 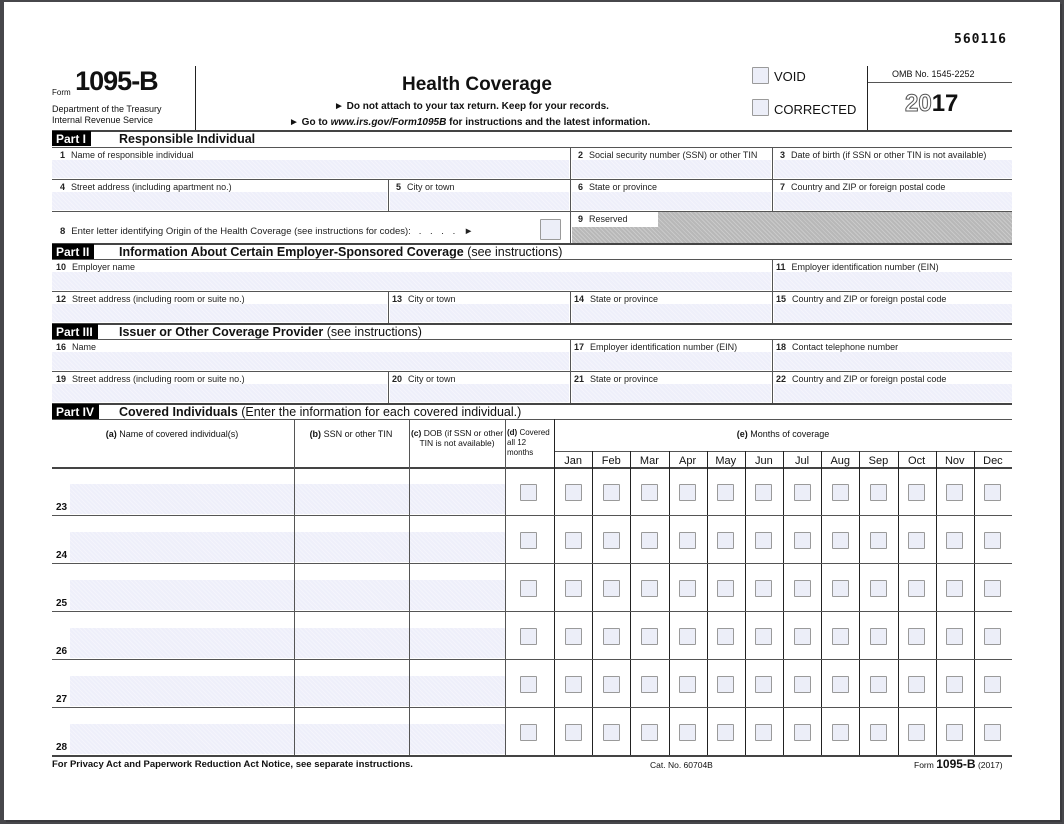 I want to click on row-24-jul-checkbox, so click(x=802, y=540).